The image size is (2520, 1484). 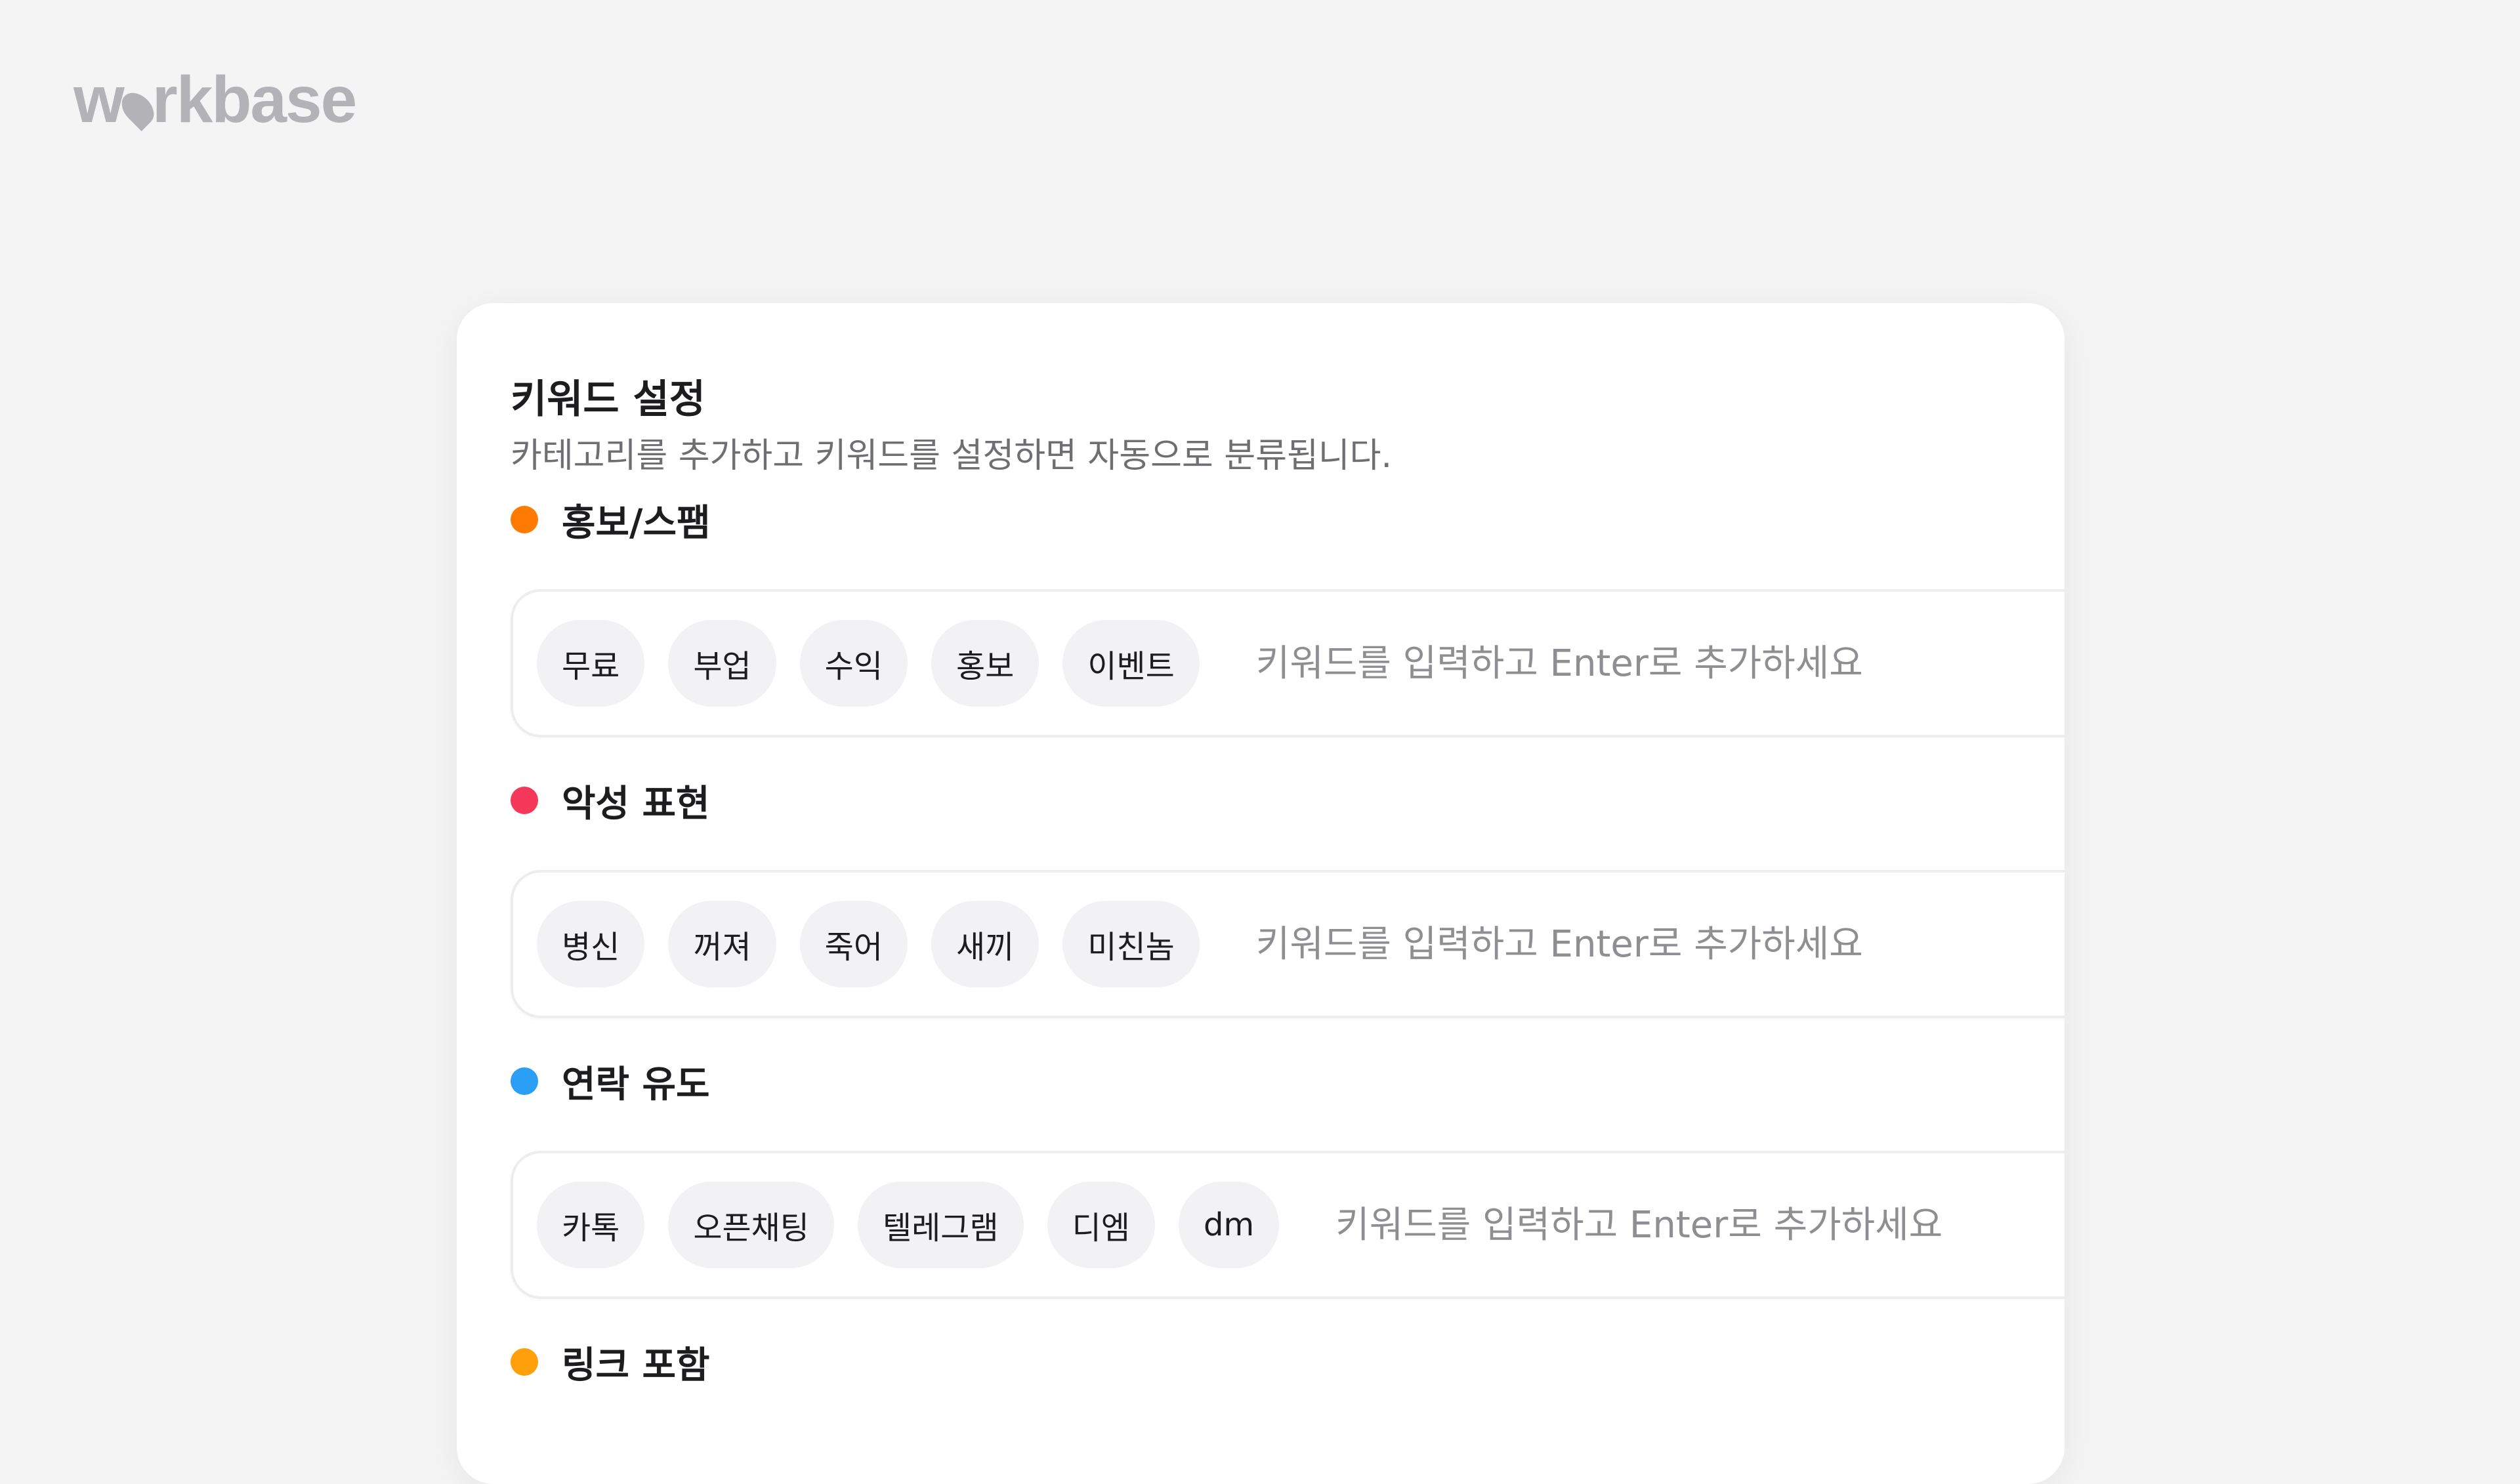 I want to click on category-label: 홍보/스팸, so click(x=636, y=523).